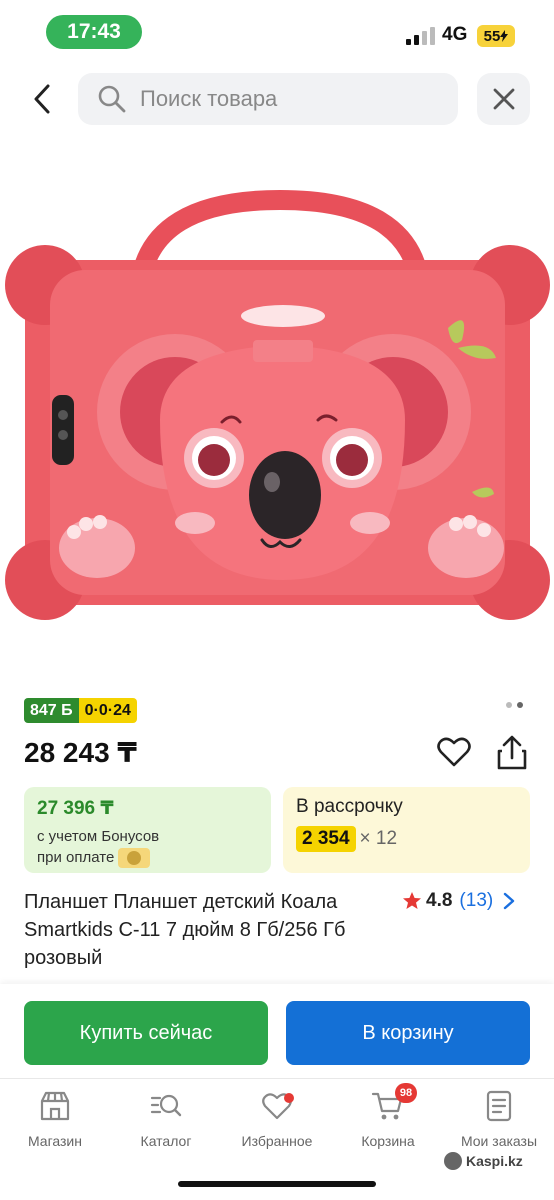 The image size is (554, 1200). I want to click on status-time: 17:43, so click(94, 32).